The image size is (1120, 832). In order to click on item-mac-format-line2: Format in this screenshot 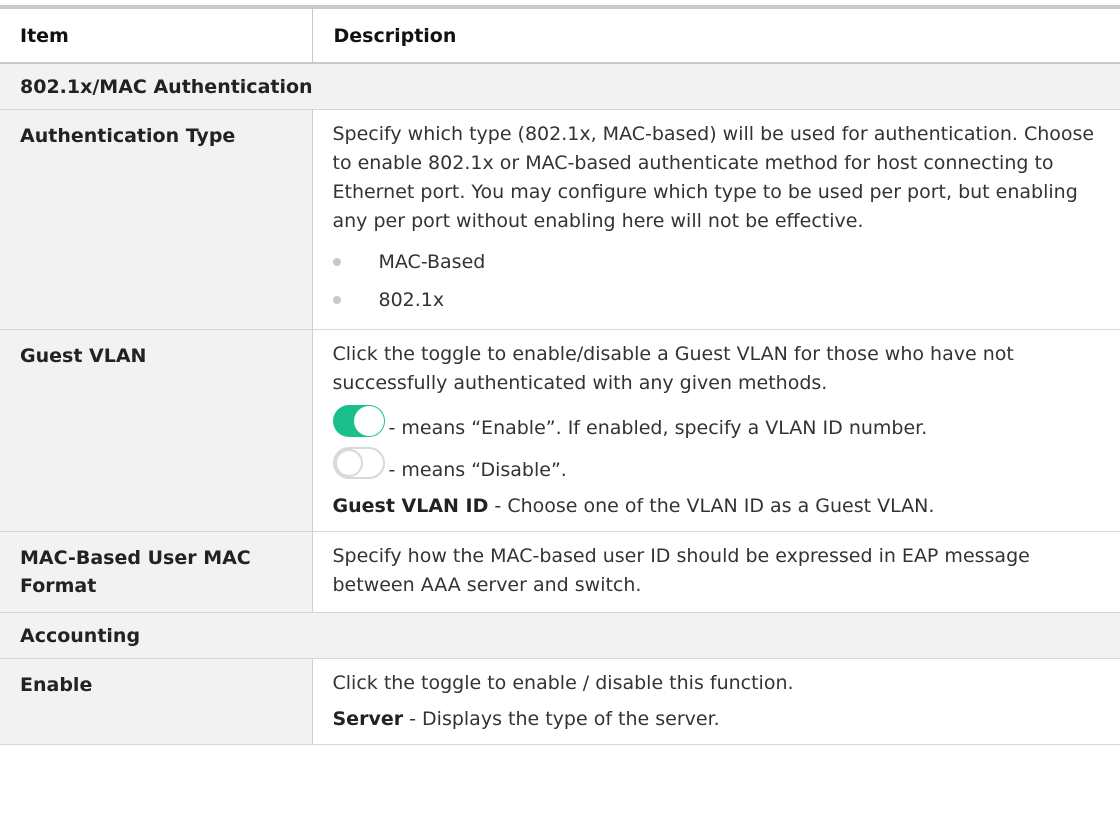, I will do `click(58, 586)`.